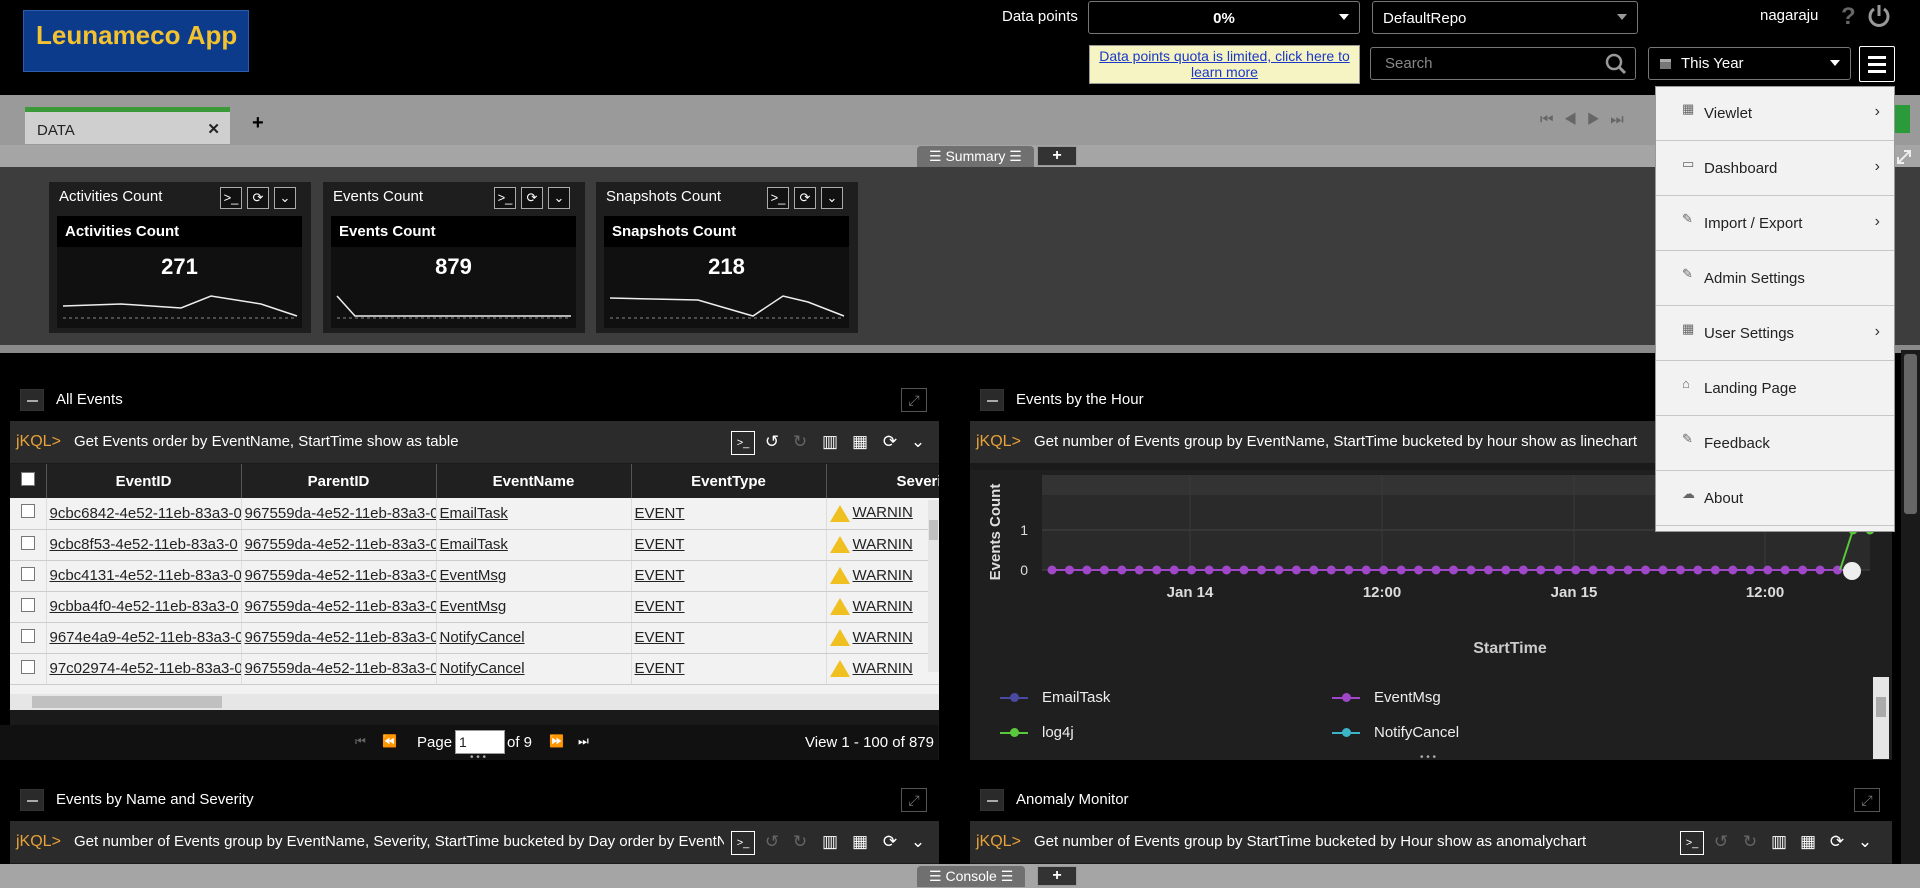  I want to click on table-cell: 9cbc8f53-4e52-11eb-83a3-0, so click(144, 545).